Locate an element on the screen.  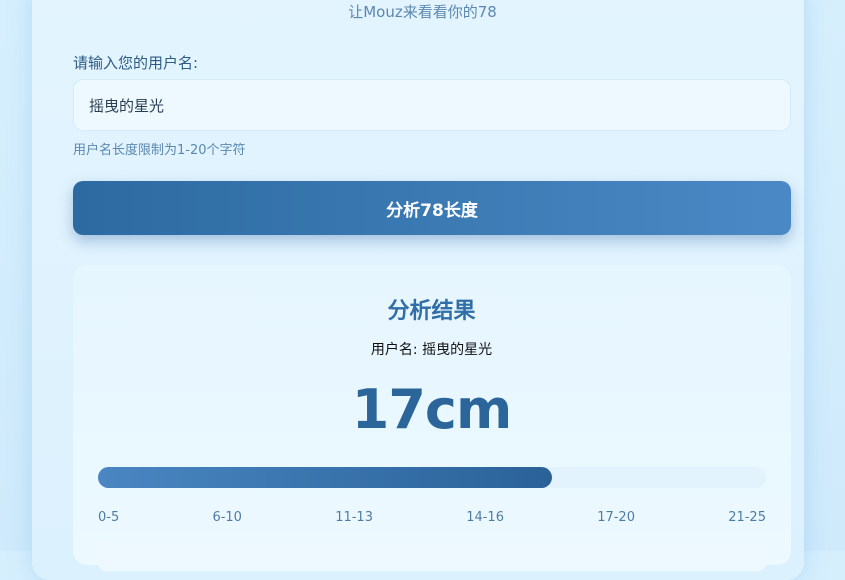
scale-label: 17-20 is located at coordinates (616, 517).